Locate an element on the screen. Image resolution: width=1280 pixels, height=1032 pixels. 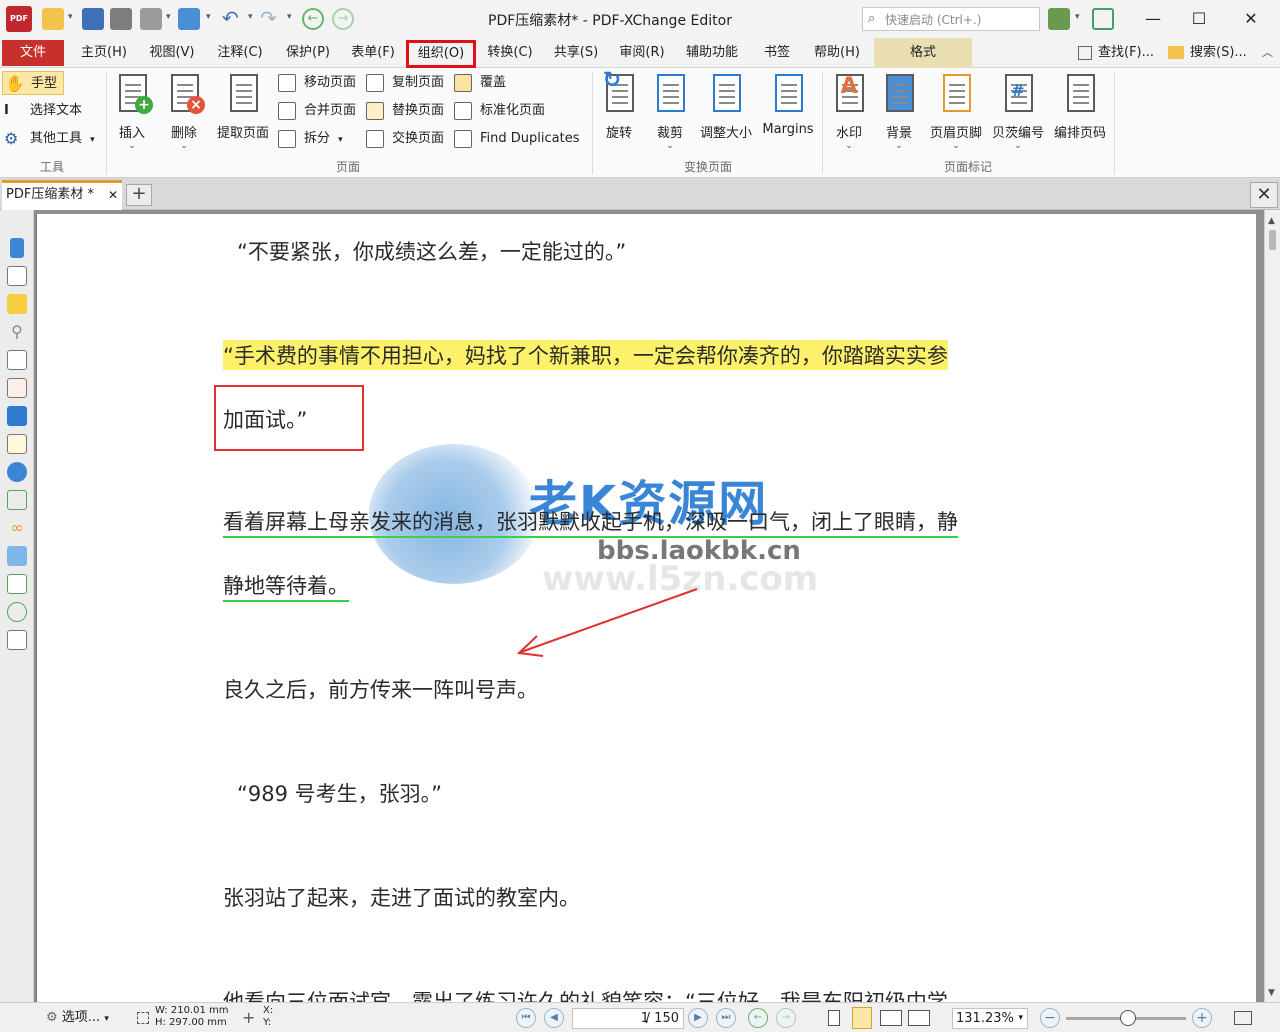
history-back-icon: ← is located at coordinates (758, 1018).